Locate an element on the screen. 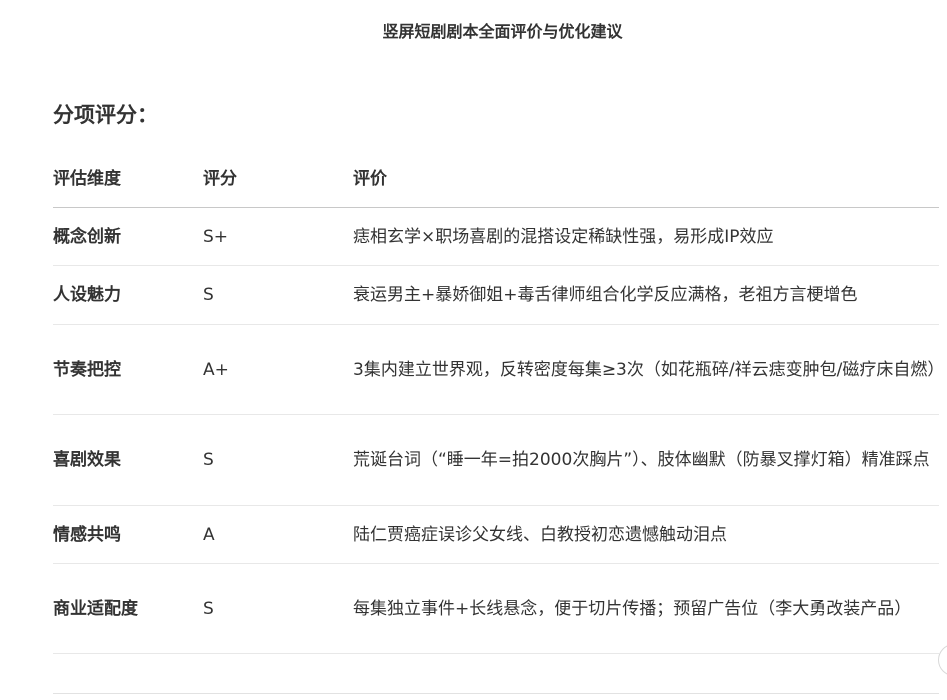 This screenshot has width=947, height=700. table-row: 情感共鸣 A 陆仁贾癌症误诊父女线、白教授初恋遗憾触动泪点 is located at coordinates (496, 535).